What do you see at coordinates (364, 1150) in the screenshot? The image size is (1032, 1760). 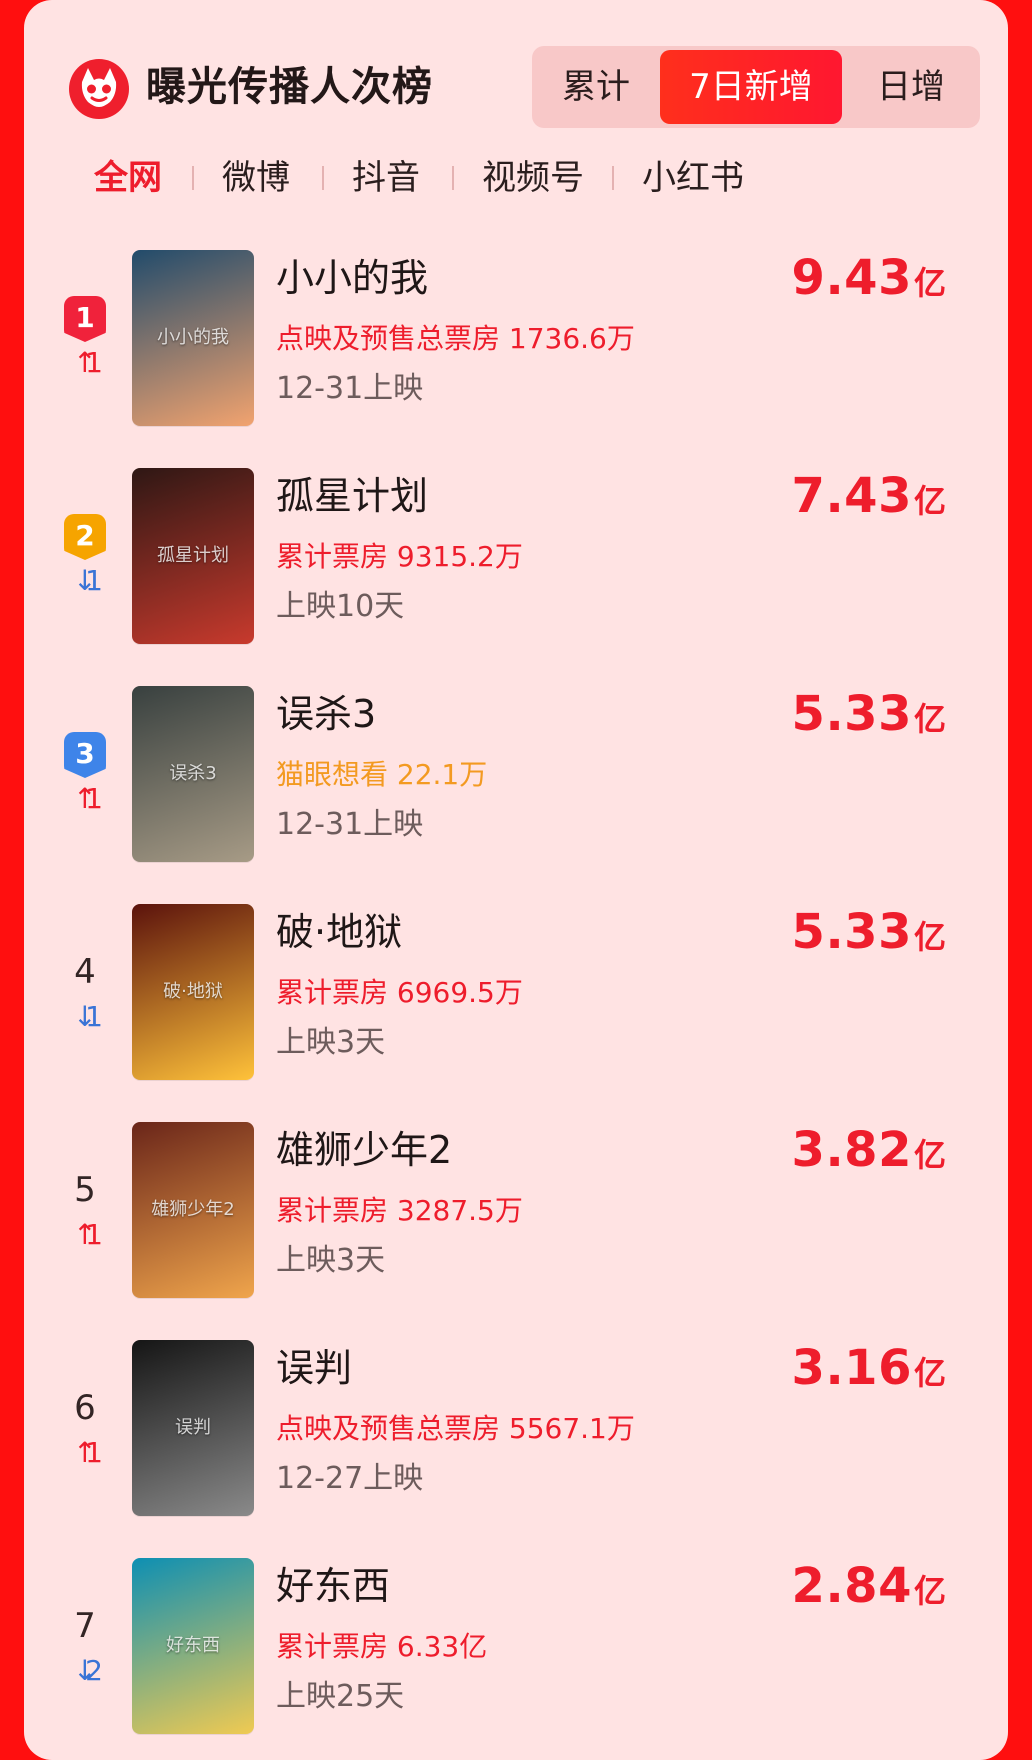 I see `movie-title: 雄狮少年2` at bounding box center [364, 1150].